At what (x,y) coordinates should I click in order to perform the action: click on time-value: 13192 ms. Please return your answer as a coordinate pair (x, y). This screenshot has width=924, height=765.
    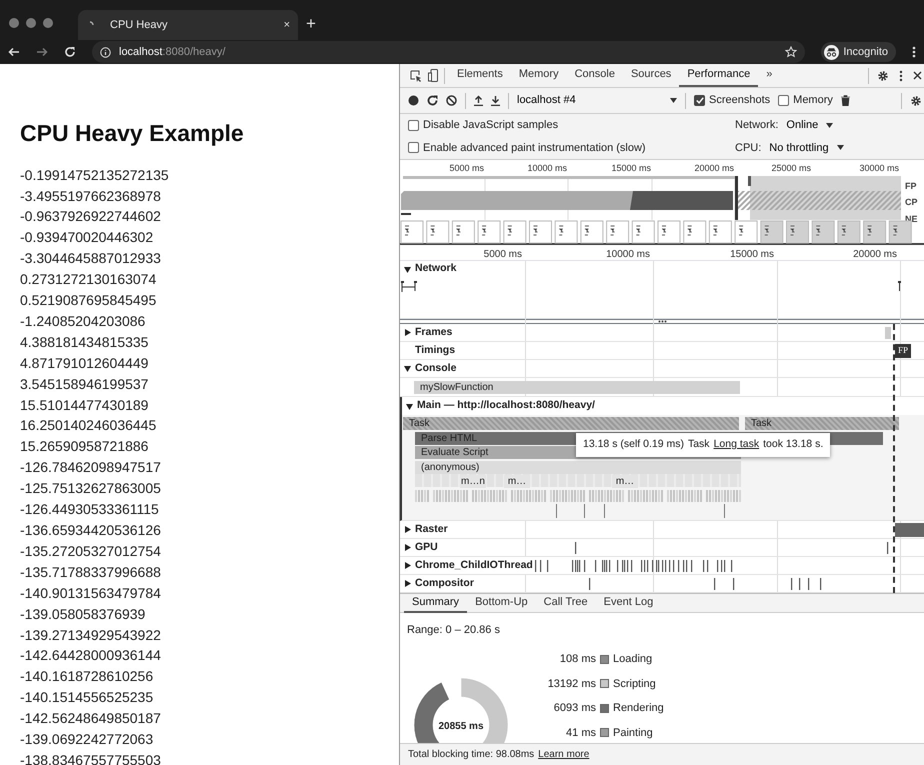
    Looking at the image, I should click on (571, 684).